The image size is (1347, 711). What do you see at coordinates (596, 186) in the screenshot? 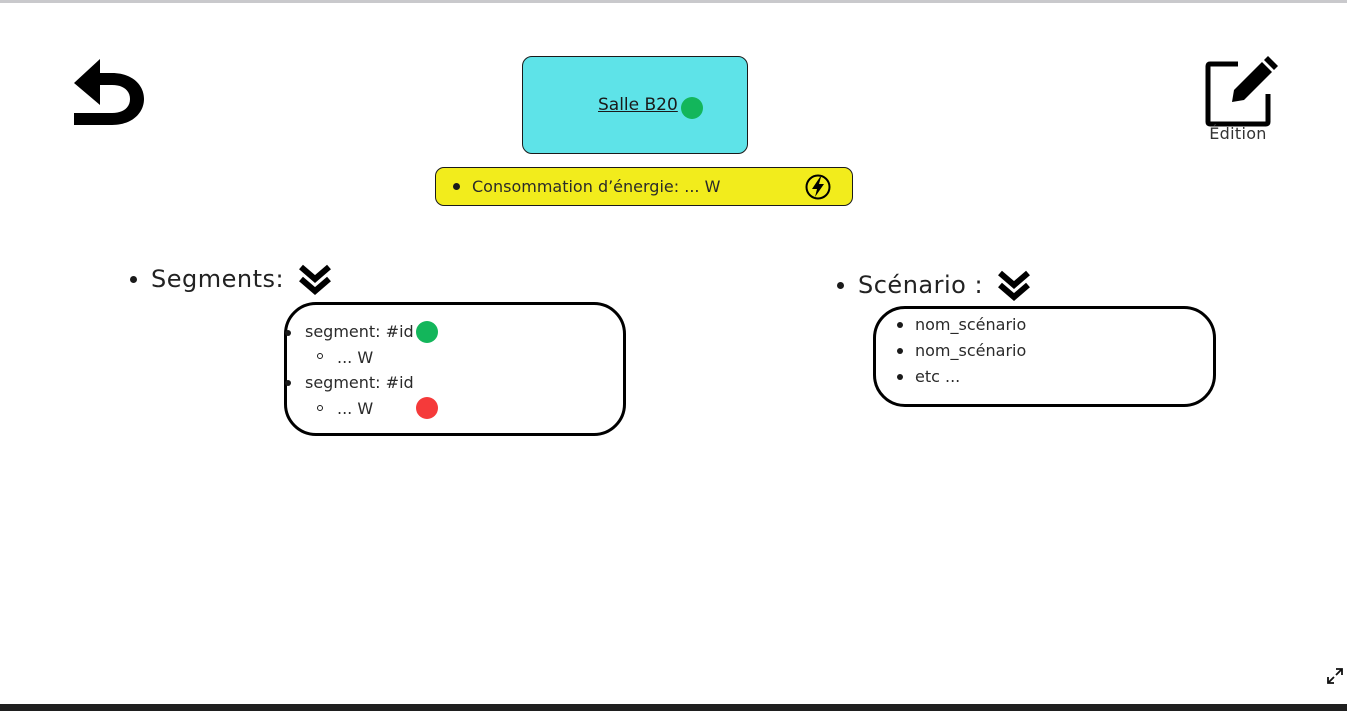
I see `energy-consumption-label: Consommation d’énergie: ... W` at bounding box center [596, 186].